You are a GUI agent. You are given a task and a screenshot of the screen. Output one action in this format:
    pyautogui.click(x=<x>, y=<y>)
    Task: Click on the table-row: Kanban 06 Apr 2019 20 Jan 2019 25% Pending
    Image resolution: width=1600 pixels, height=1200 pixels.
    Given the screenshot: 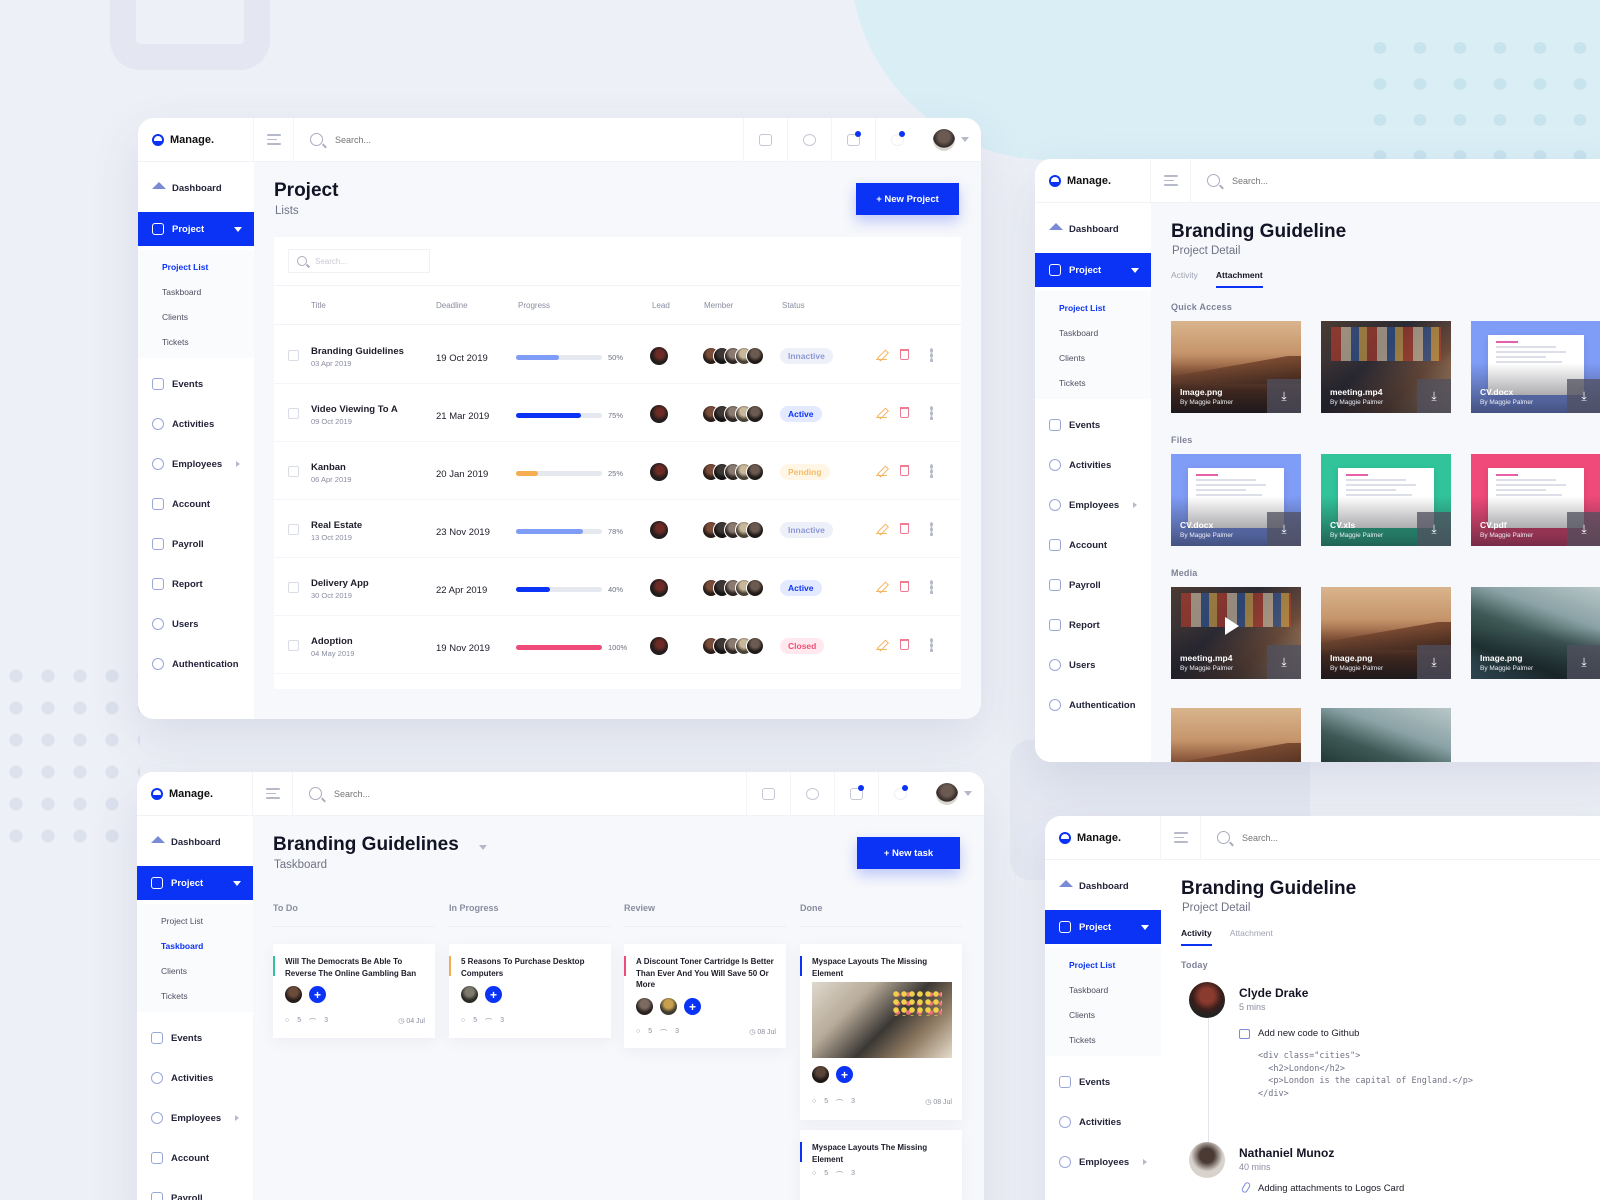 What is the action you would take?
    pyautogui.click(x=617, y=471)
    